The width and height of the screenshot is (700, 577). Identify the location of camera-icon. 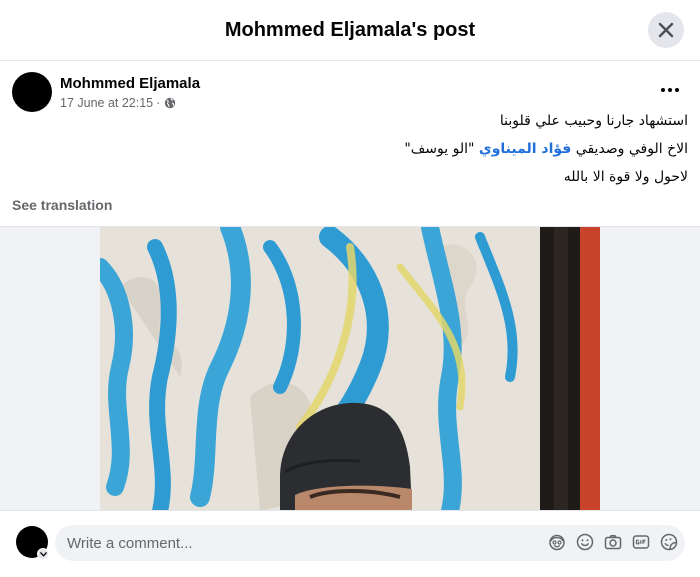
(613, 542).